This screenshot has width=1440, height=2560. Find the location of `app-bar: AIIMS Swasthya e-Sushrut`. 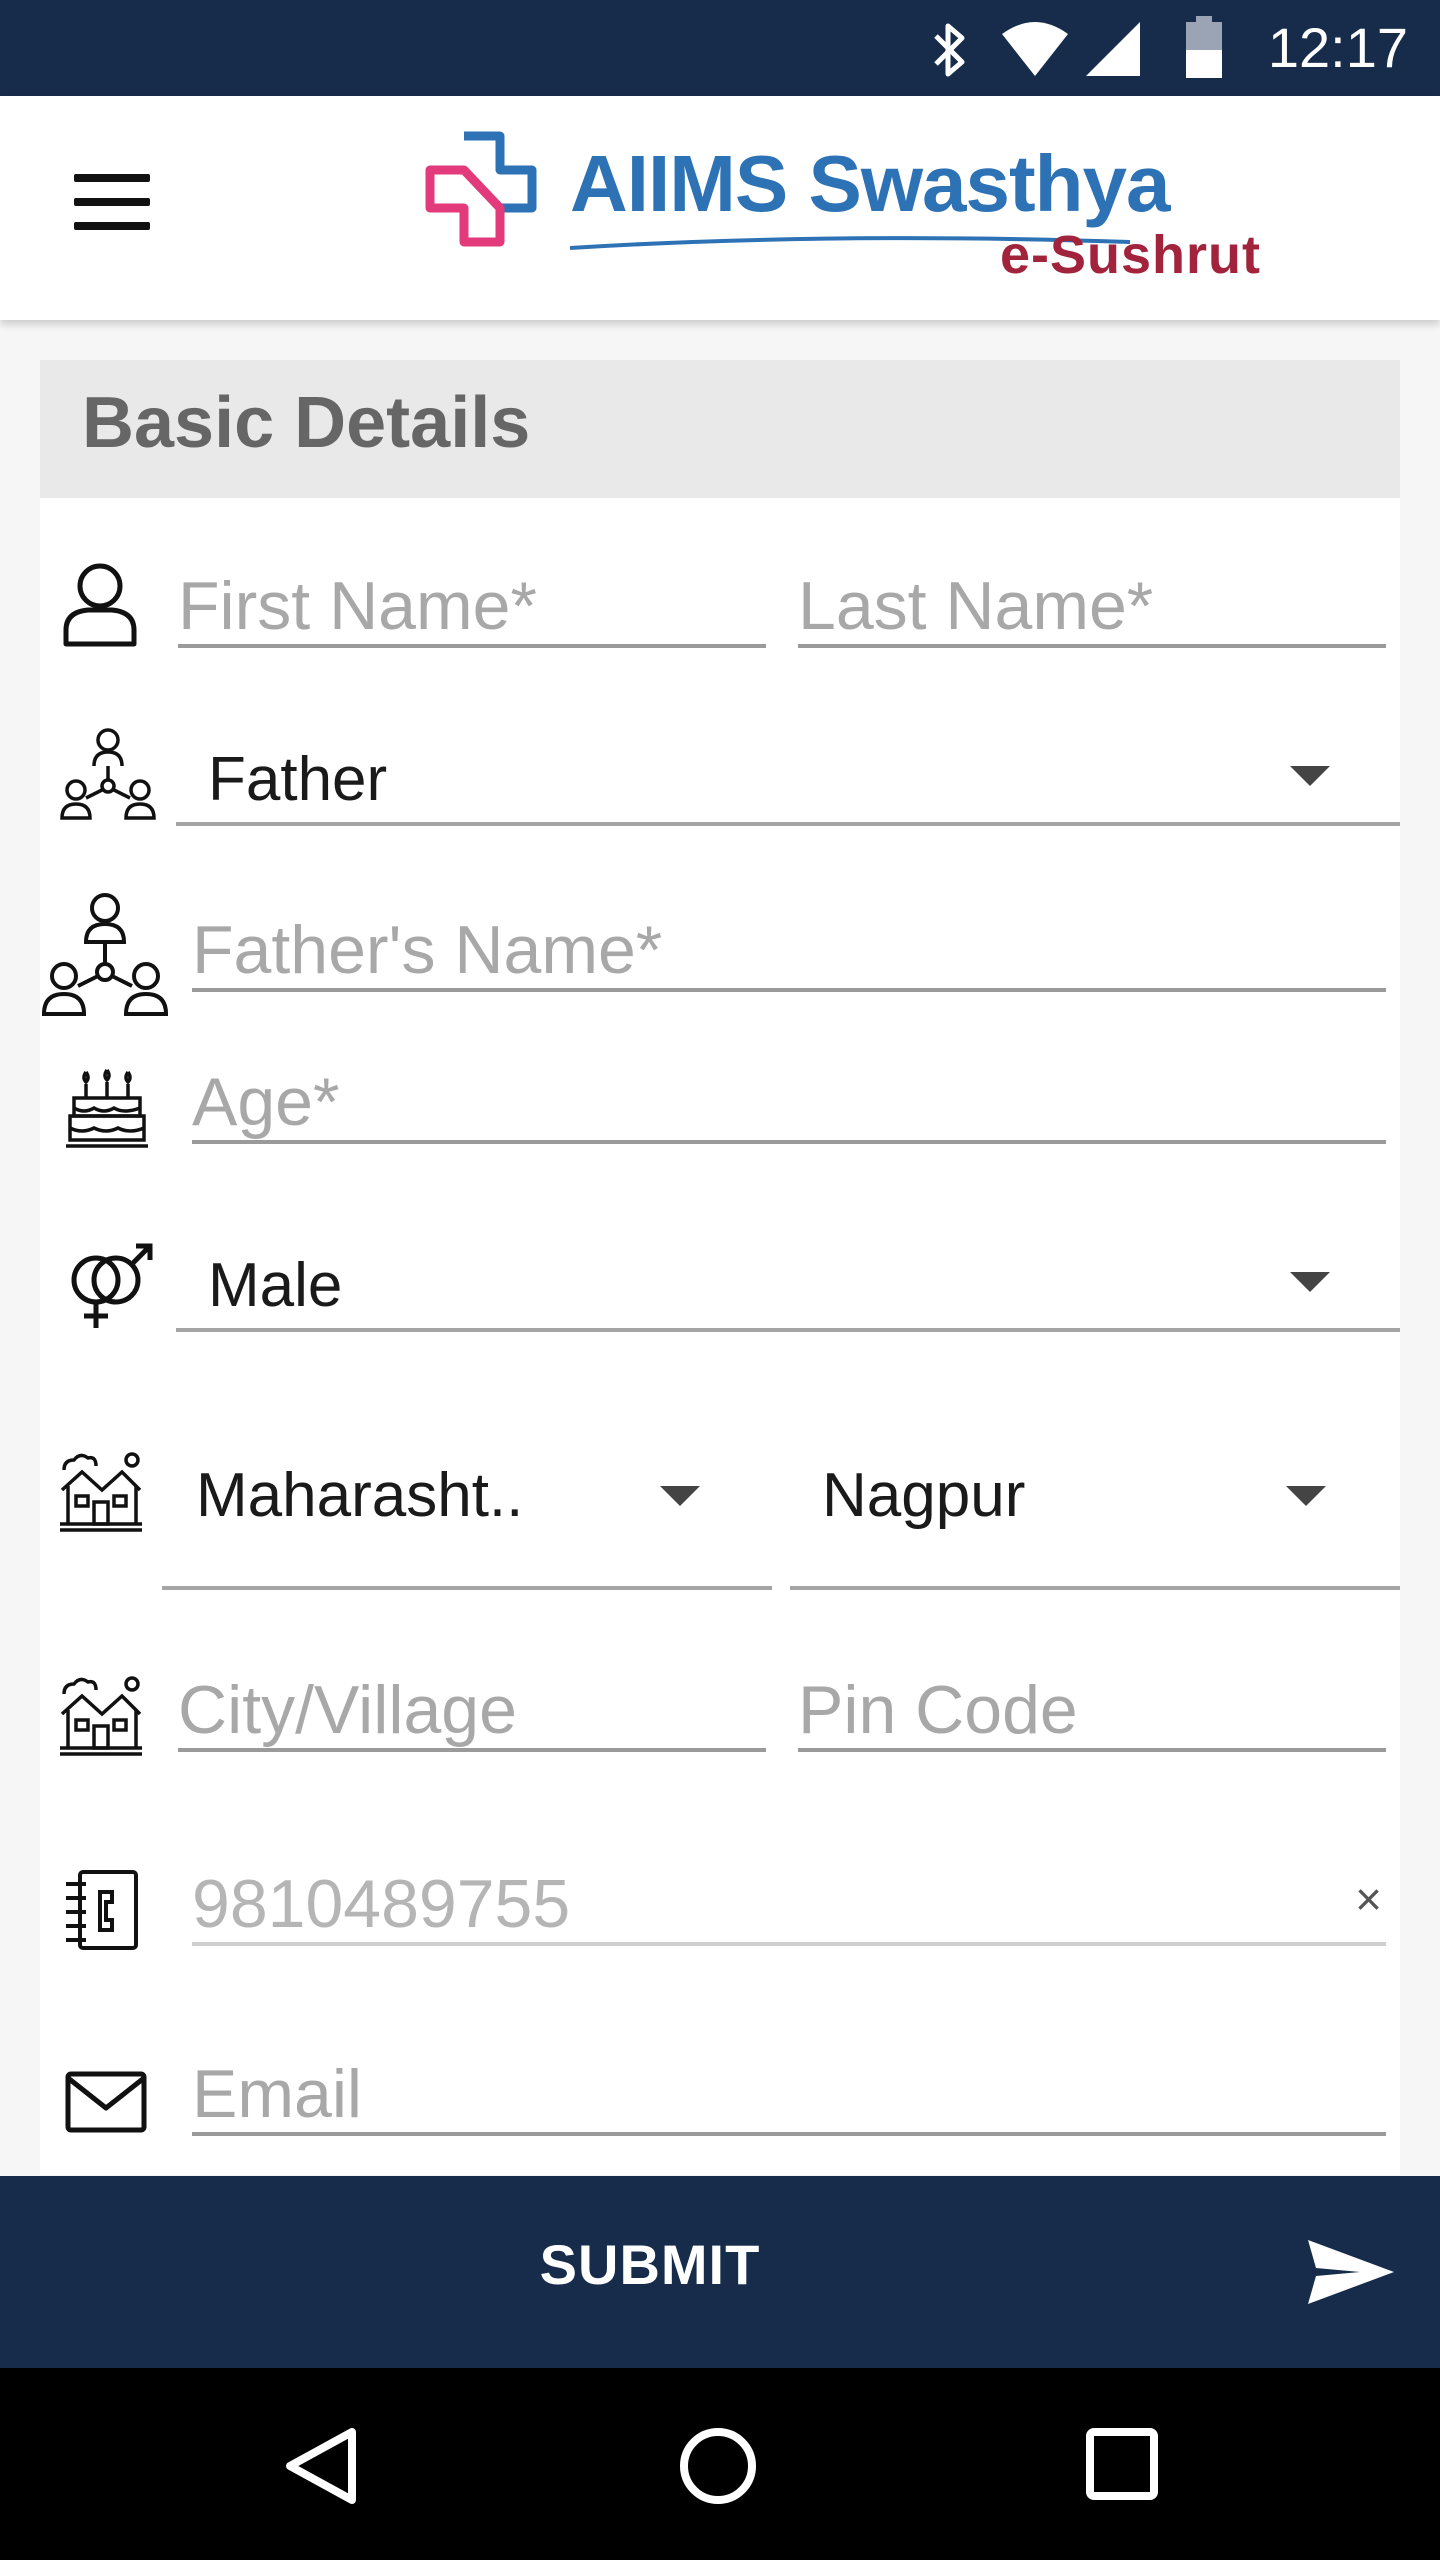

app-bar: AIIMS Swasthya e-Sushrut is located at coordinates (720, 208).